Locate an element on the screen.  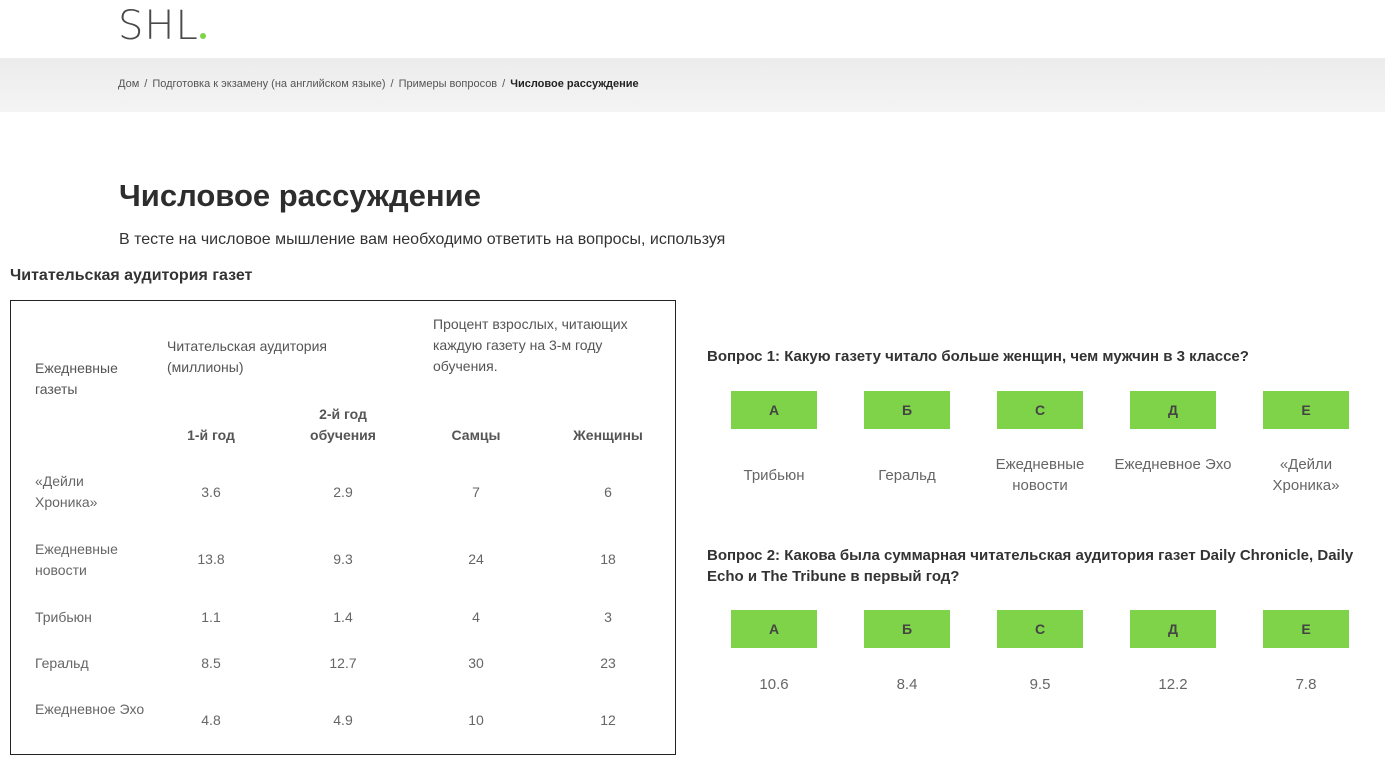
table-cell: 12.7 is located at coordinates (343, 663).